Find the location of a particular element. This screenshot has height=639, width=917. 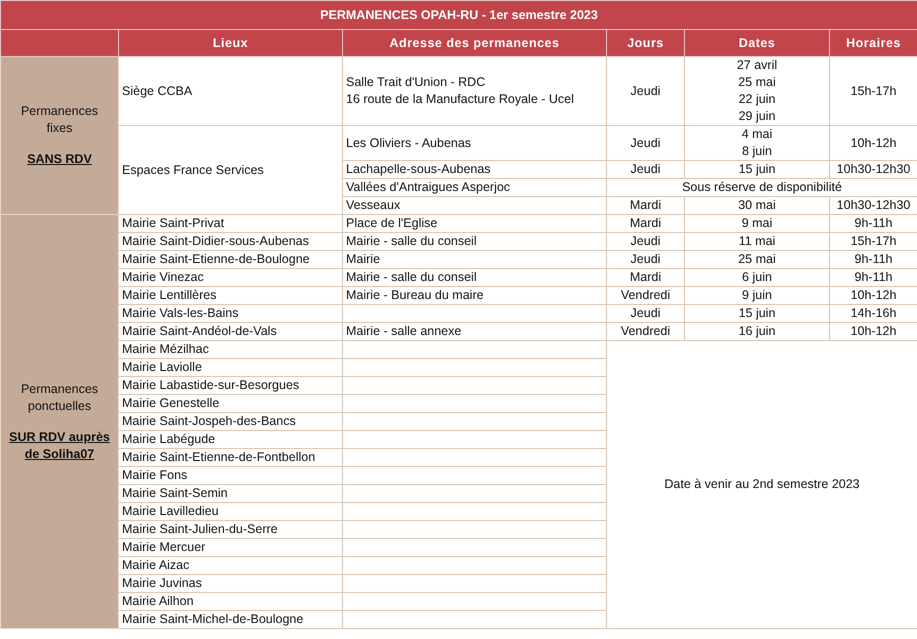

table-cell: Mairie Saint-Privat is located at coordinates (230, 223).